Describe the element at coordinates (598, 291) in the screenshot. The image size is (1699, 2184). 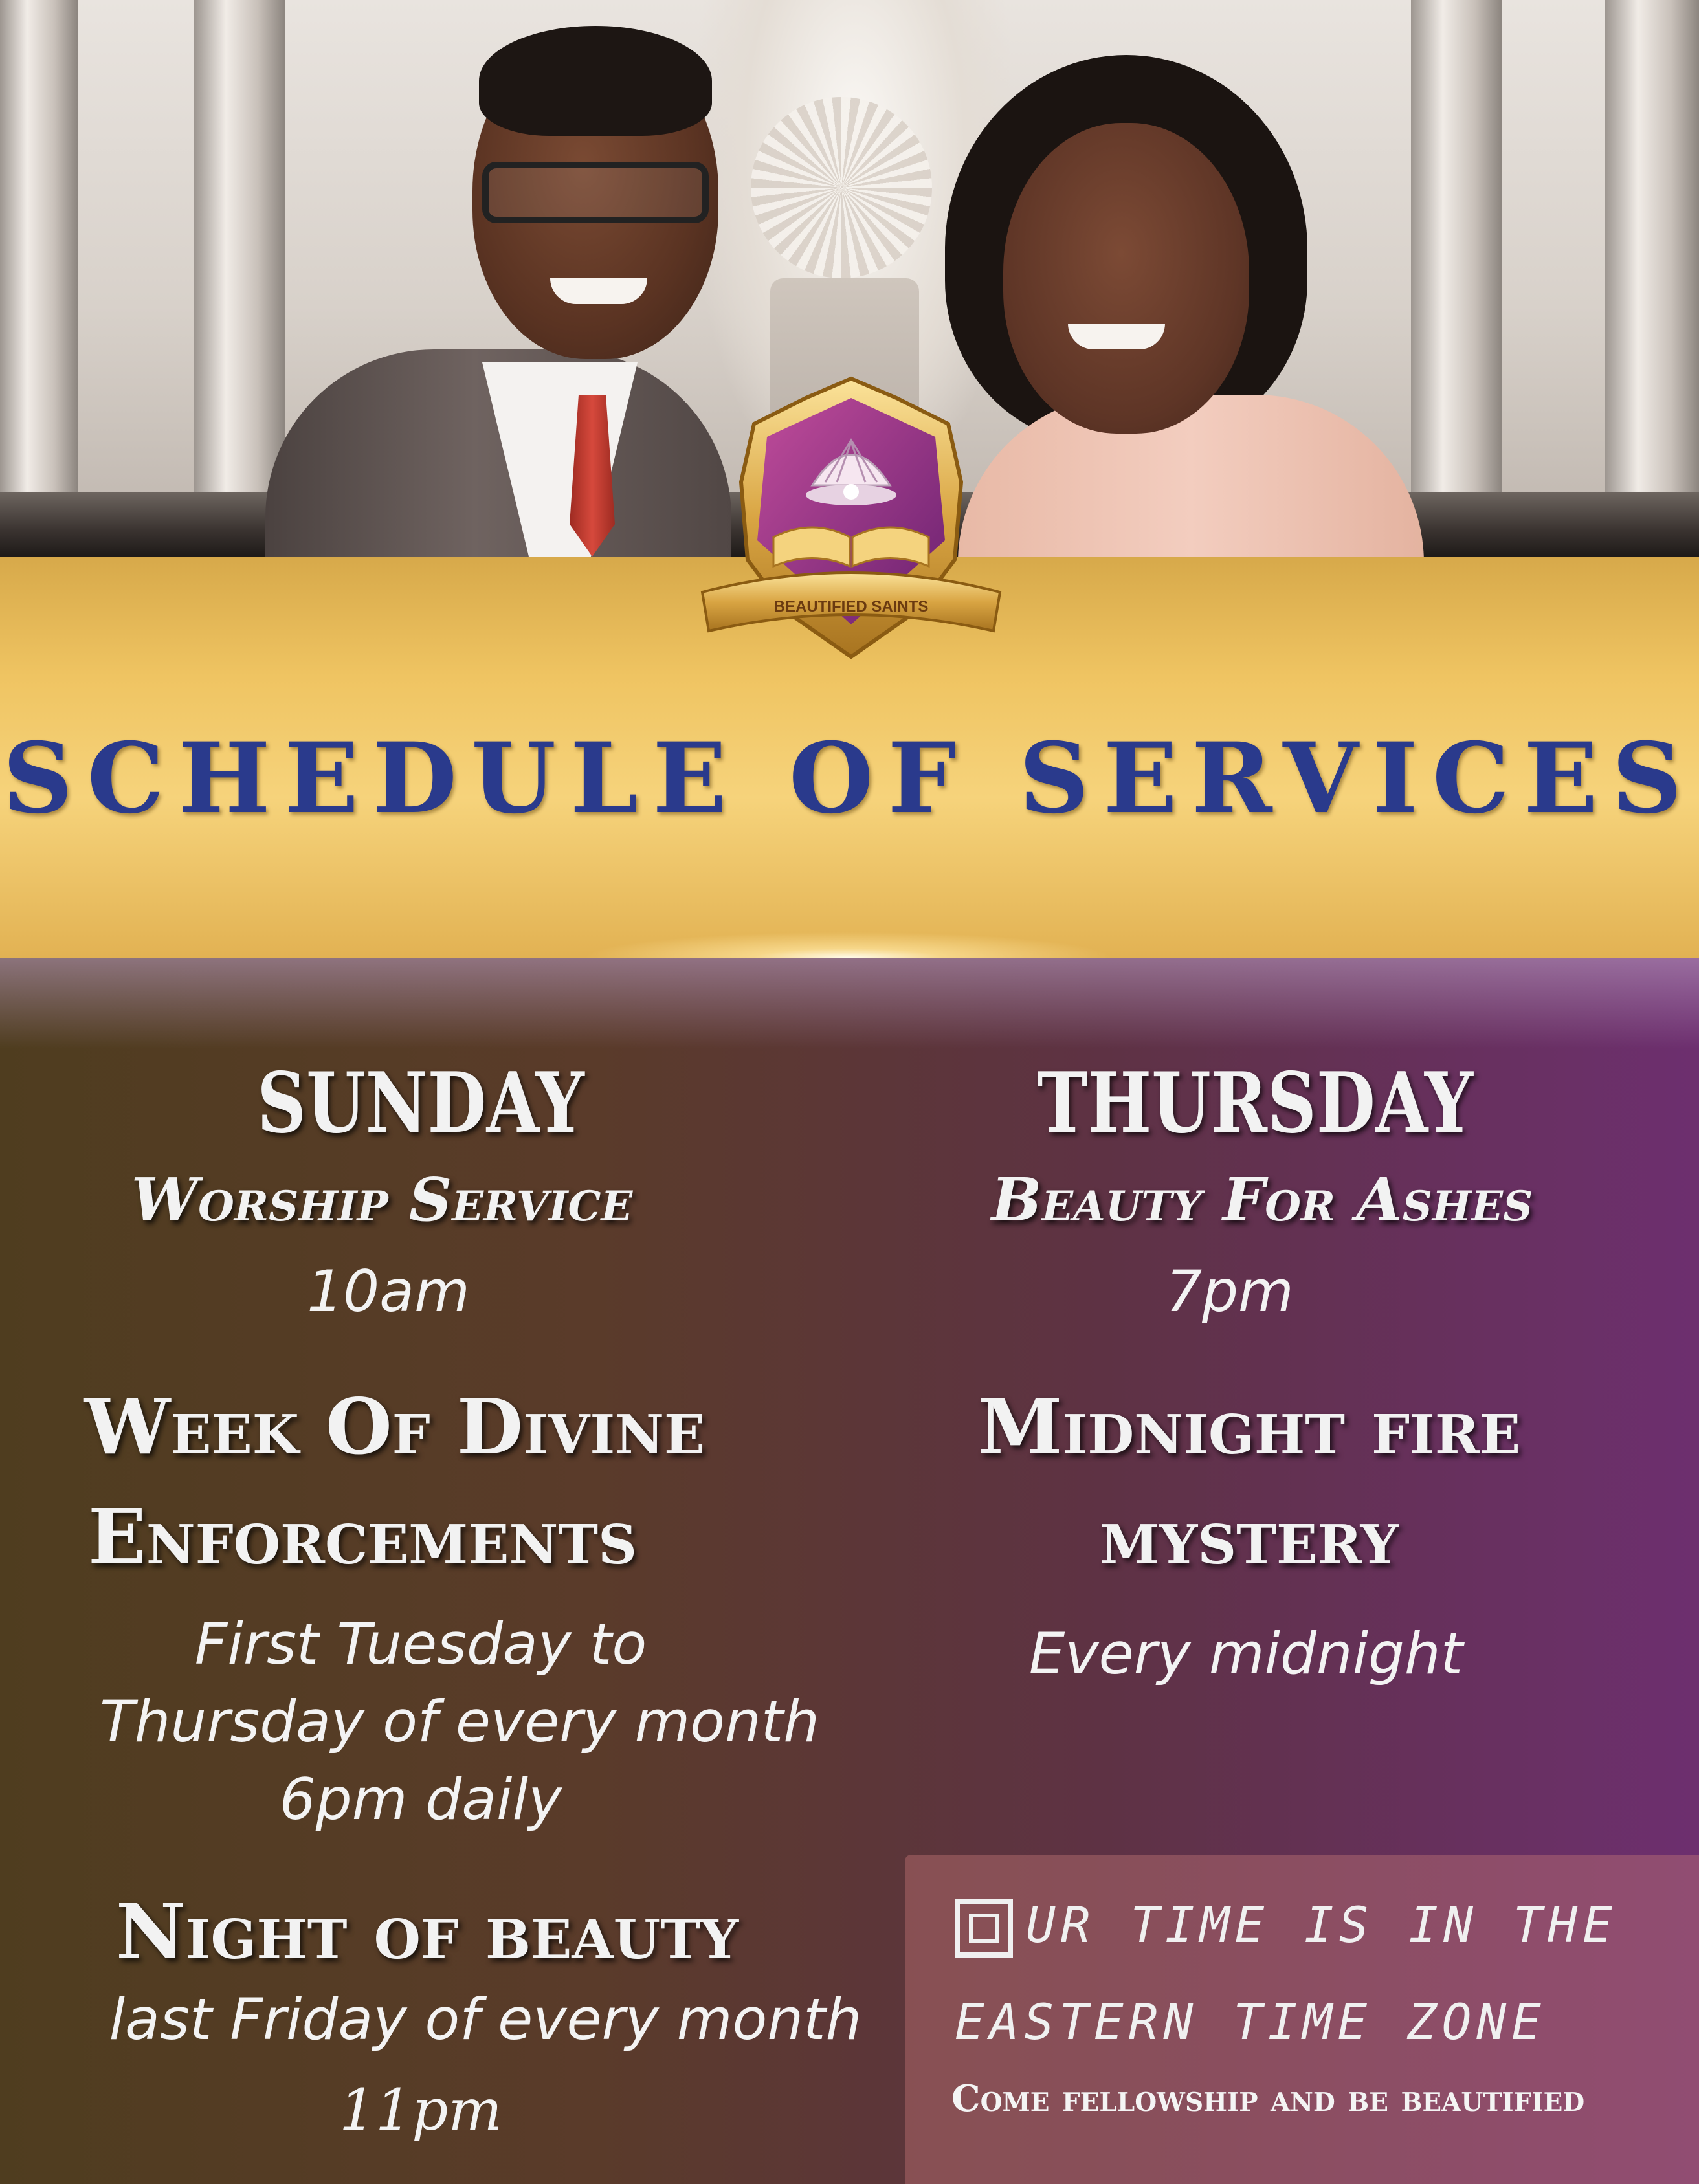
I see `man-smile` at that location.